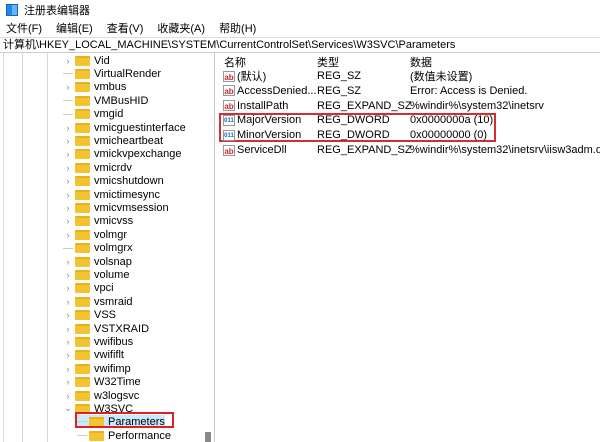 The width and height of the screenshot is (600, 442). Describe the element at coordinates (121, 100) in the screenshot. I see `tree-item-label: VMBusHID` at that location.